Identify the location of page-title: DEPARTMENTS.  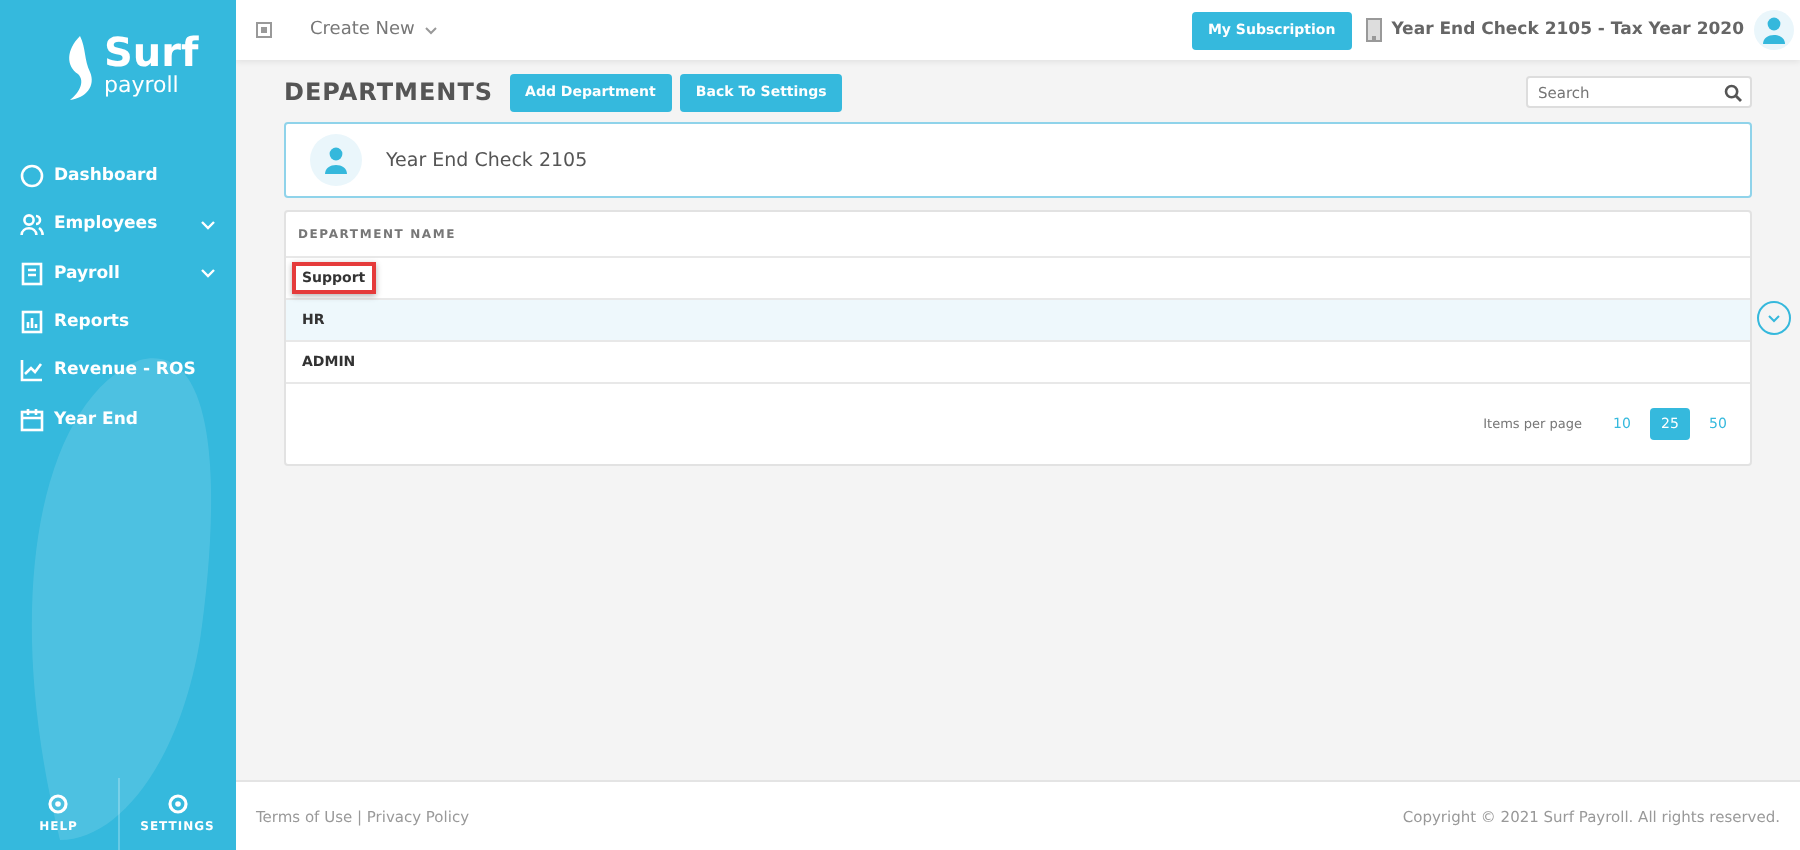
(389, 92).